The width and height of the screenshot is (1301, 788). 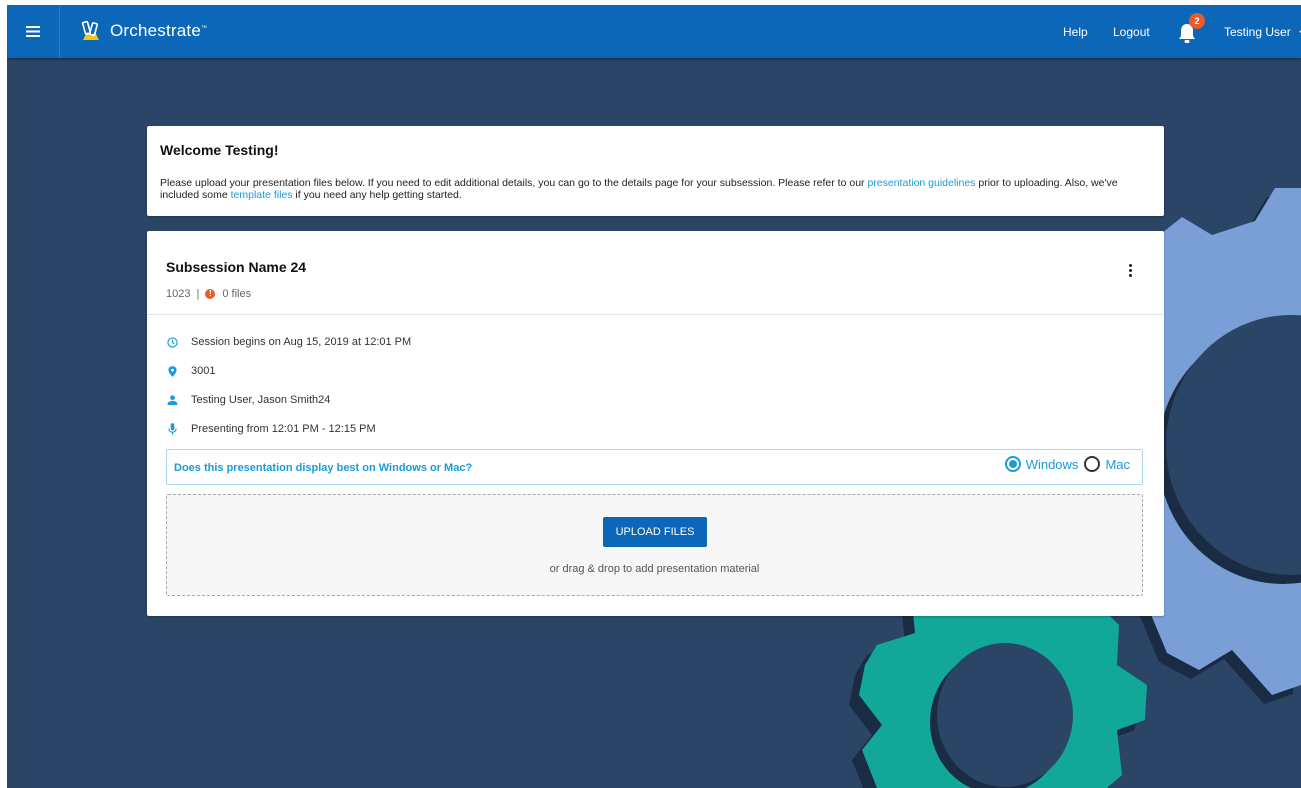 I want to click on template-files-link: template files, so click(x=262, y=195).